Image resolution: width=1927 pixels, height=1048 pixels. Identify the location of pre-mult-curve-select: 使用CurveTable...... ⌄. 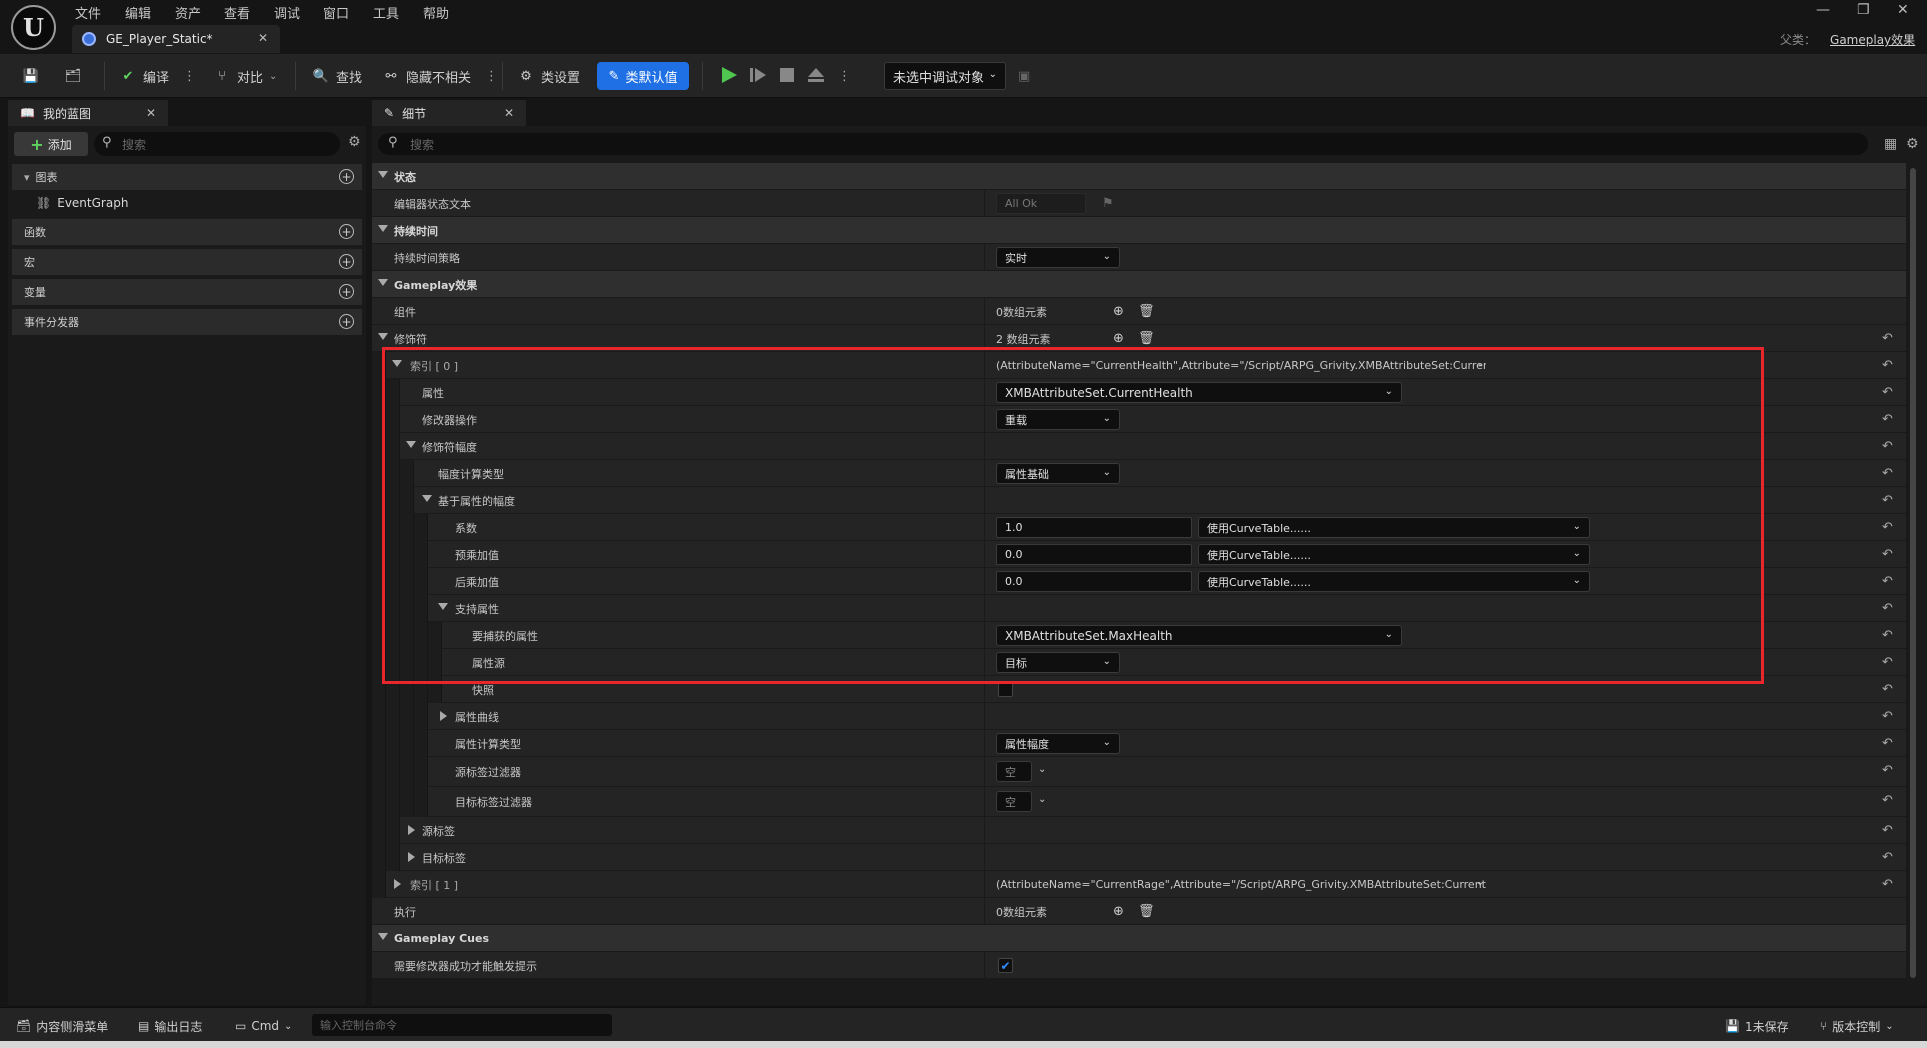
(1394, 554).